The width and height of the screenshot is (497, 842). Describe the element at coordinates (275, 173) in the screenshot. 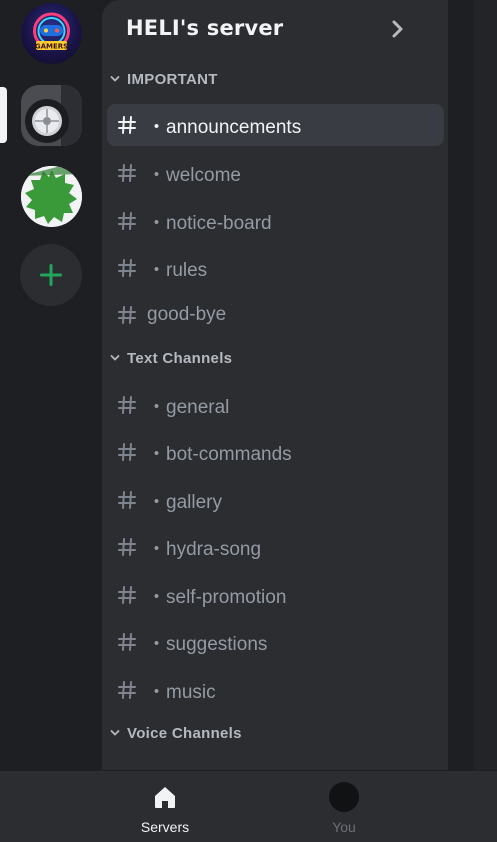

I see `channel-welcome: ・welcome` at that location.